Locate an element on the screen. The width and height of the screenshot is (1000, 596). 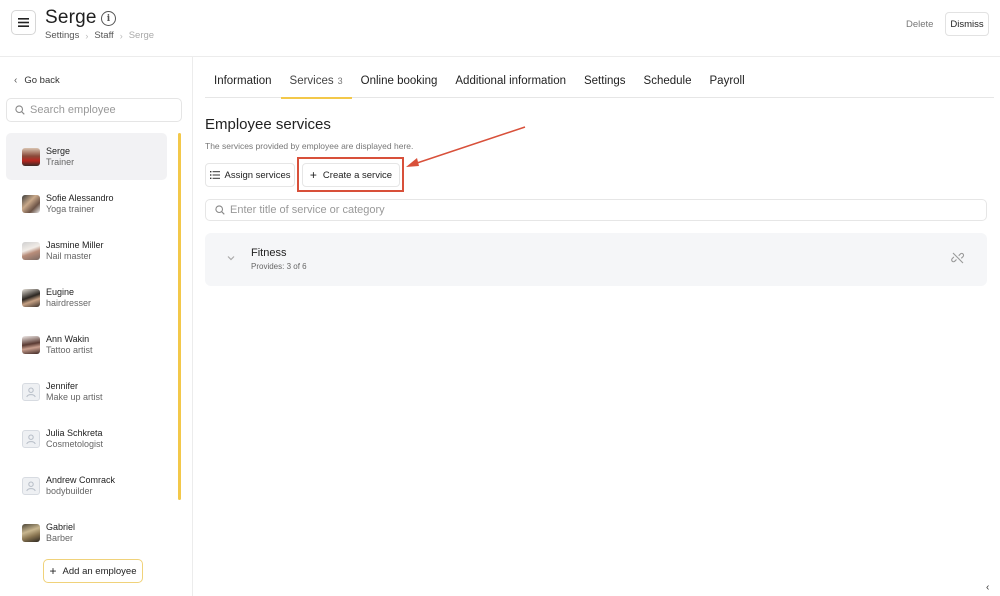
employee-item: Sofie Alessandro Yoga trainer is located at coordinates (86, 203).